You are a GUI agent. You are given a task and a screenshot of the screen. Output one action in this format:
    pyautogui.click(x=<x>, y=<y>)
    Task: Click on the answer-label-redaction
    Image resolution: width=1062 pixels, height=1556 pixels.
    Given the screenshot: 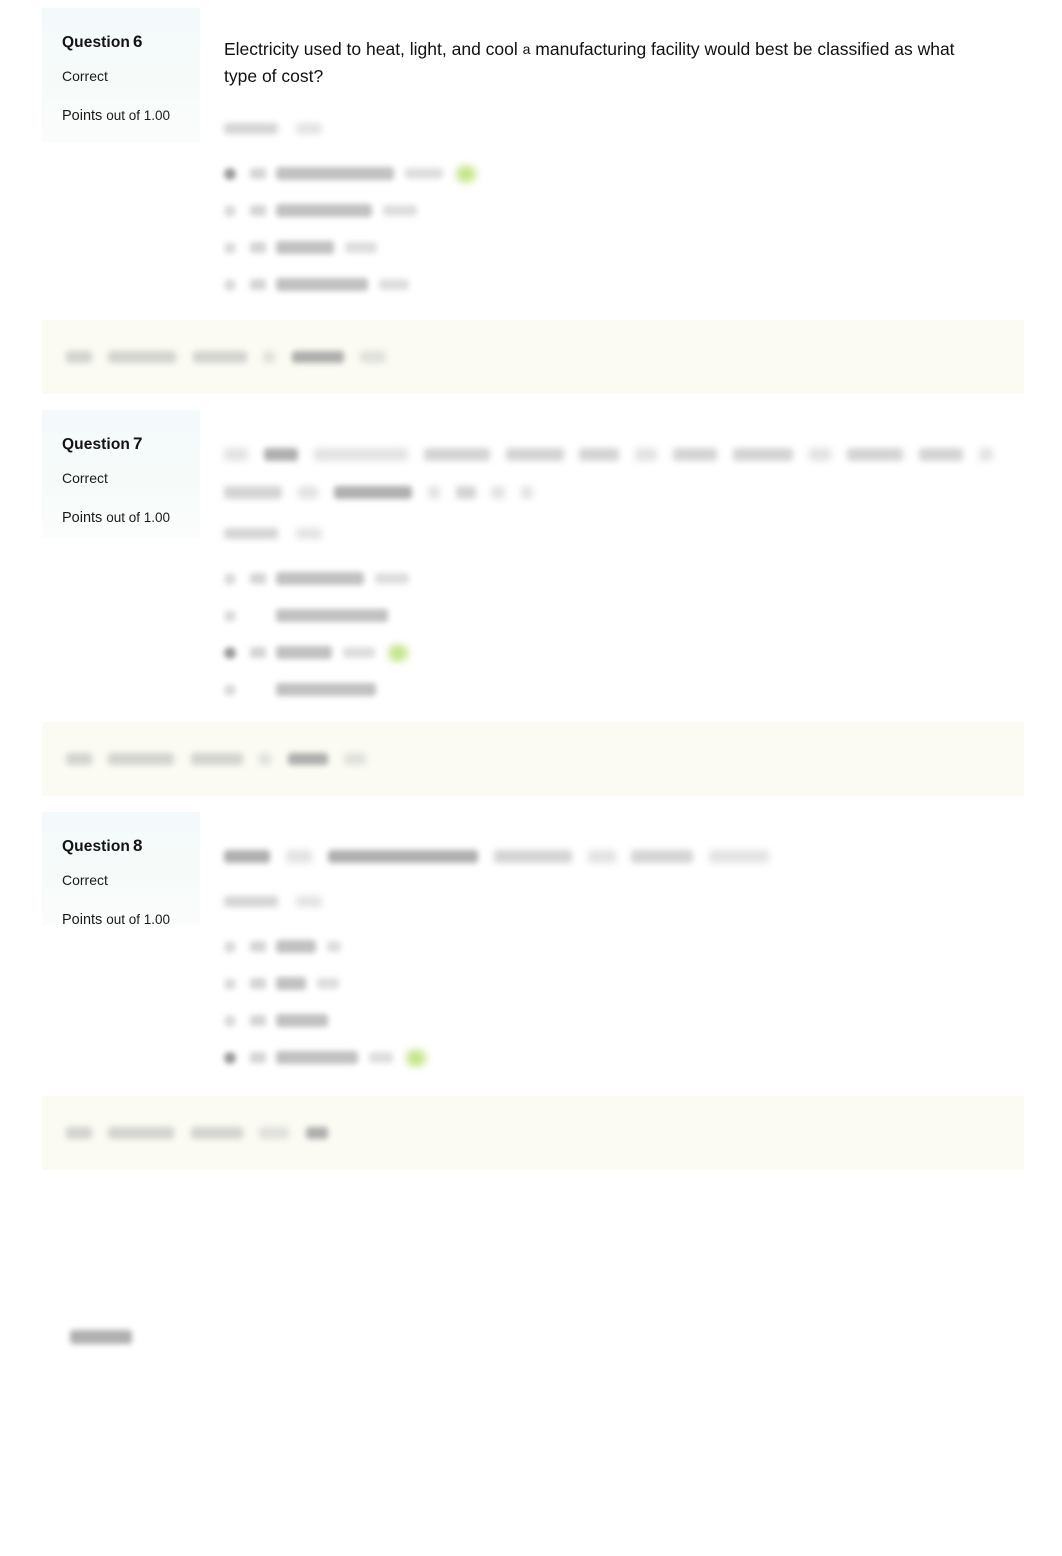 What is the action you would take?
    pyautogui.click(x=251, y=534)
    